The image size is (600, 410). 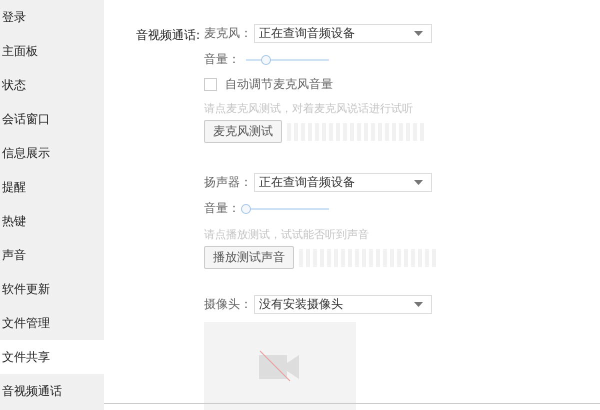 I want to click on sidebar-item: 软件更新, so click(x=52, y=289).